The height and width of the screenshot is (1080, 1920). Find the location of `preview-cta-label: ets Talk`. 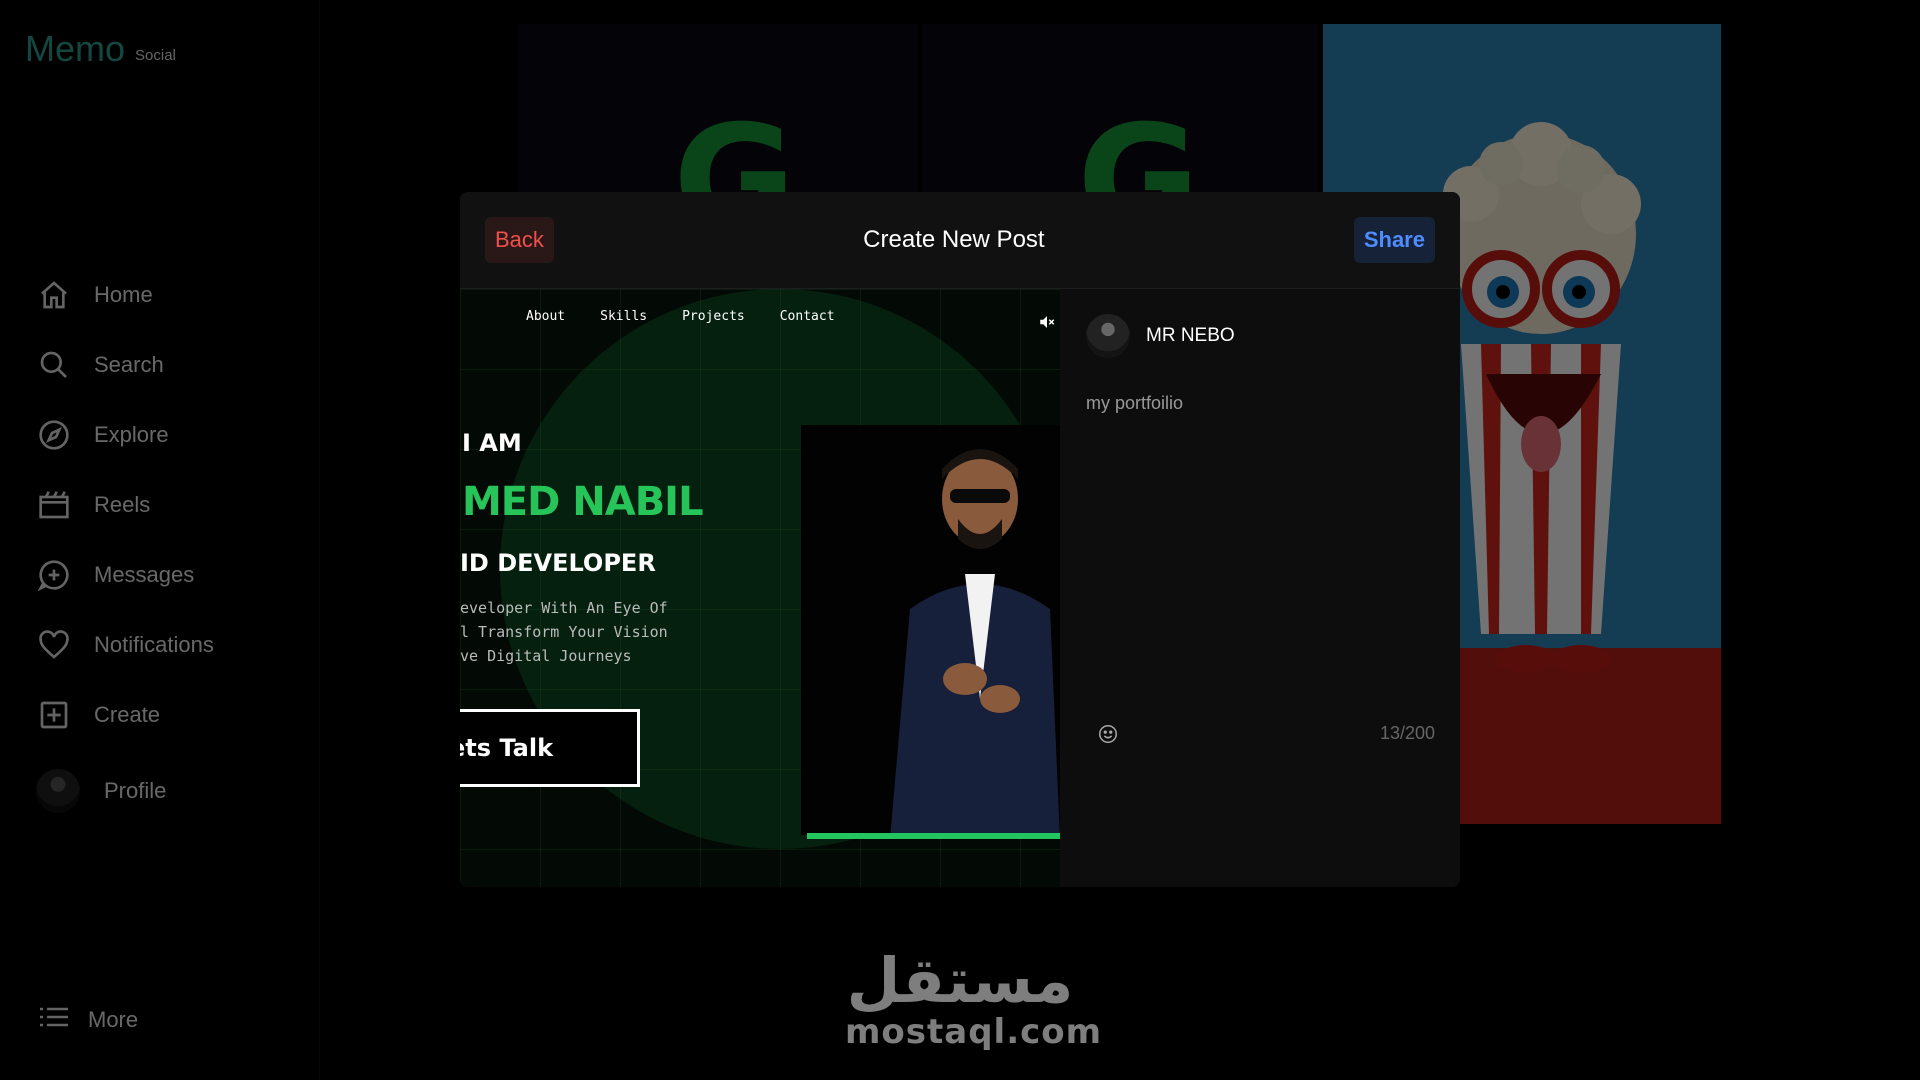

preview-cta-label: ets Talk is located at coordinates (507, 748).